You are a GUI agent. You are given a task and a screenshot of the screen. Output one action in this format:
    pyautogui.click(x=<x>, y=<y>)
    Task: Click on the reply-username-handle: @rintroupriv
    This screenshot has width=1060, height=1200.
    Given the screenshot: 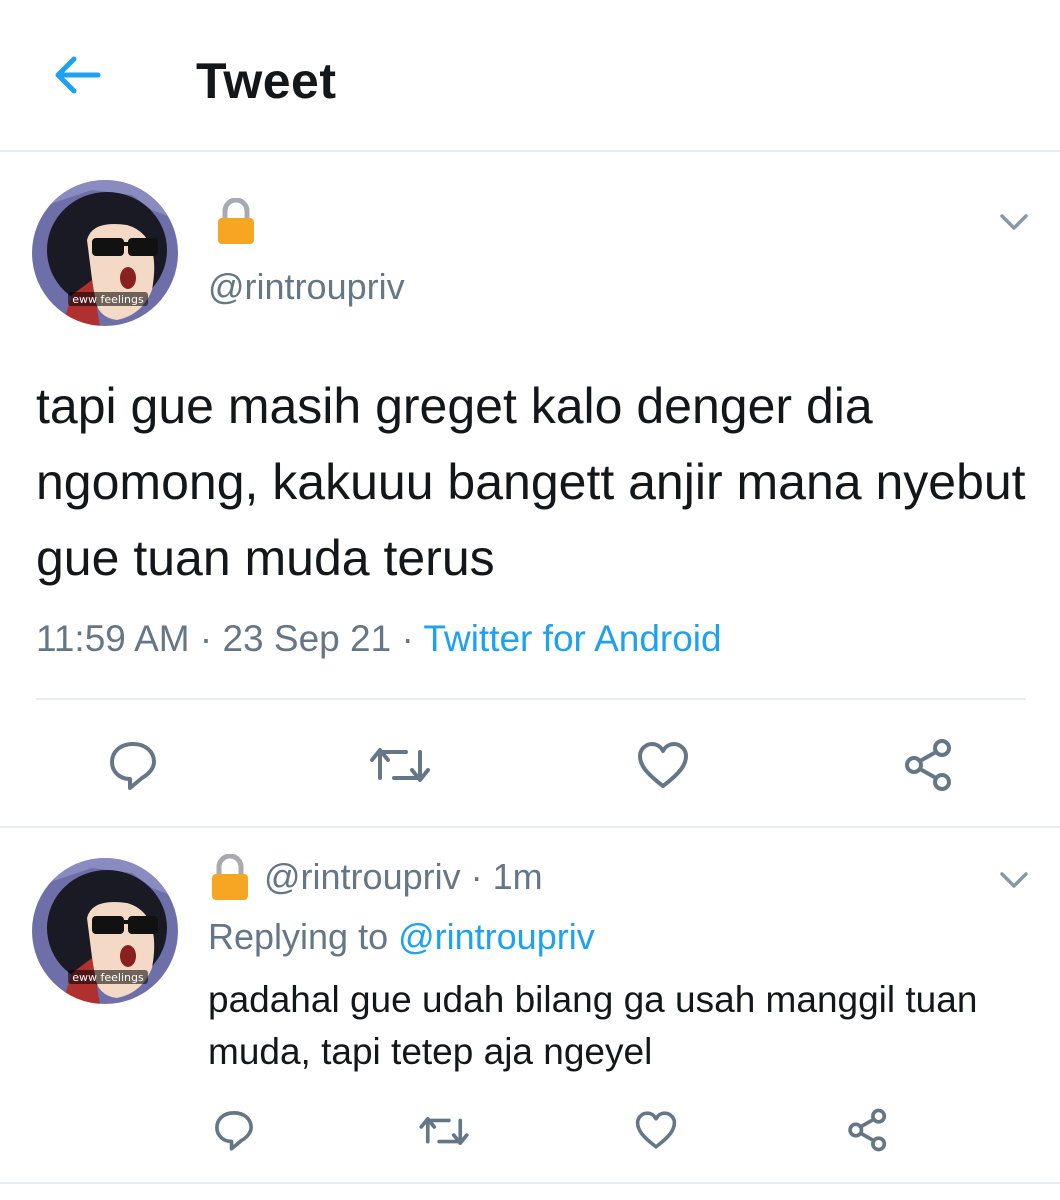 What is the action you would take?
    pyautogui.click(x=362, y=876)
    